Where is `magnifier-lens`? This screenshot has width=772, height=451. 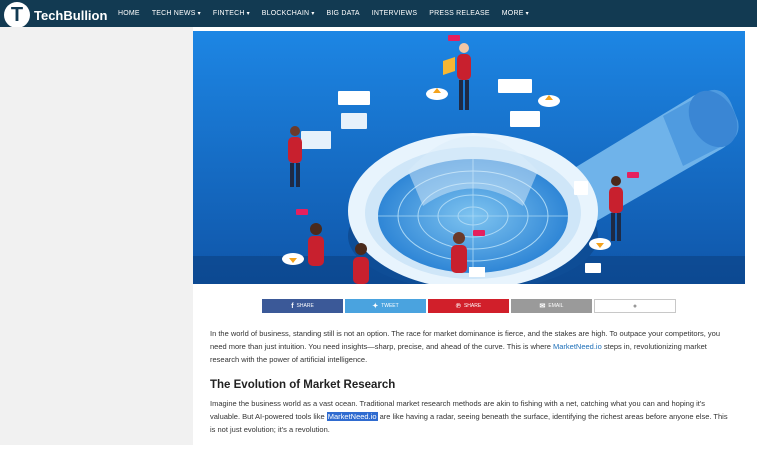 magnifier-lens is located at coordinates (473, 208).